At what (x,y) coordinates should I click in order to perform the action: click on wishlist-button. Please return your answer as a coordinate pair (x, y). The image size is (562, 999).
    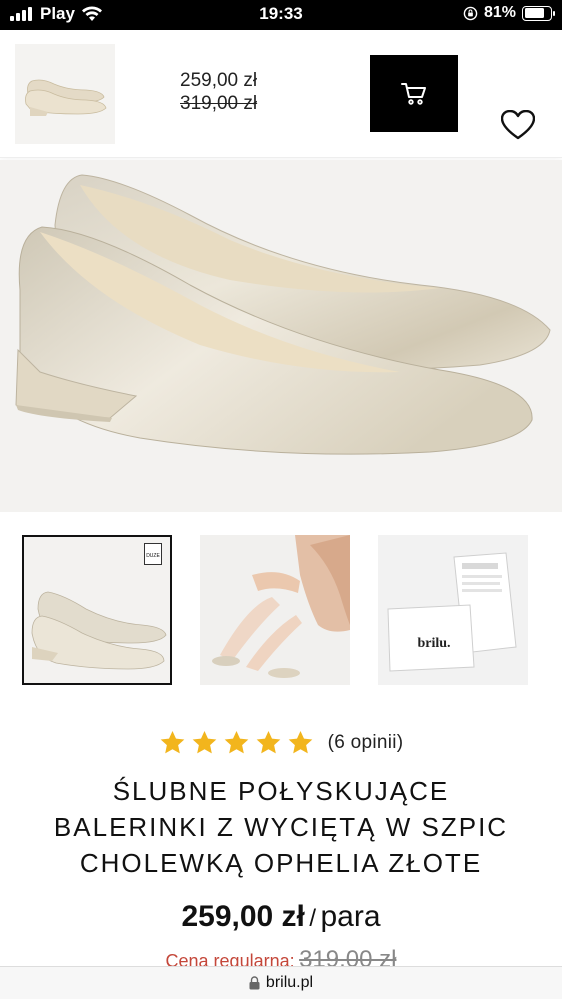
    Looking at the image, I should click on (518, 125).